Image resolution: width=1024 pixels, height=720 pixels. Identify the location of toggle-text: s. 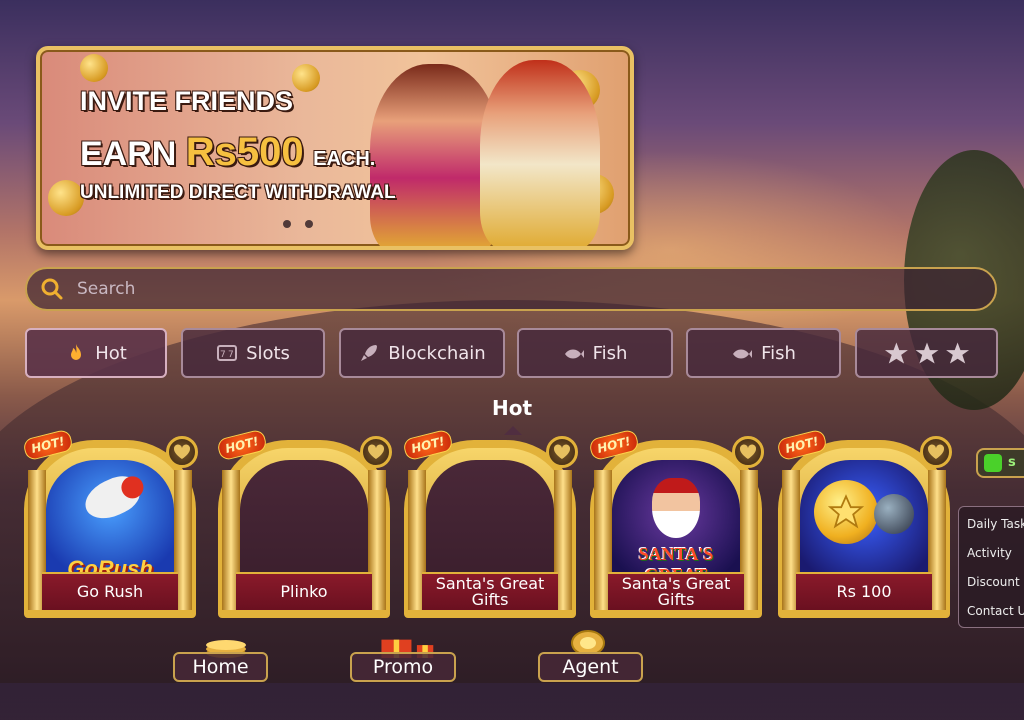
(1012, 462).